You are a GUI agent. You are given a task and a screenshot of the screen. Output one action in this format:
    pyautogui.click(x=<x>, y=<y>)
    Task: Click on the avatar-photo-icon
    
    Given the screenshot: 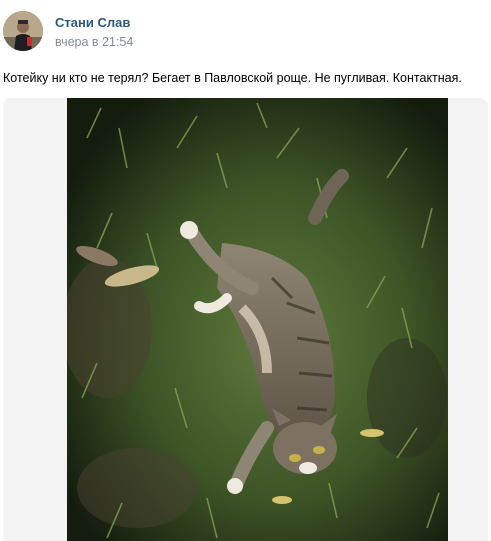 What is the action you would take?
    pyautogui.click(x=23, y=31)
    